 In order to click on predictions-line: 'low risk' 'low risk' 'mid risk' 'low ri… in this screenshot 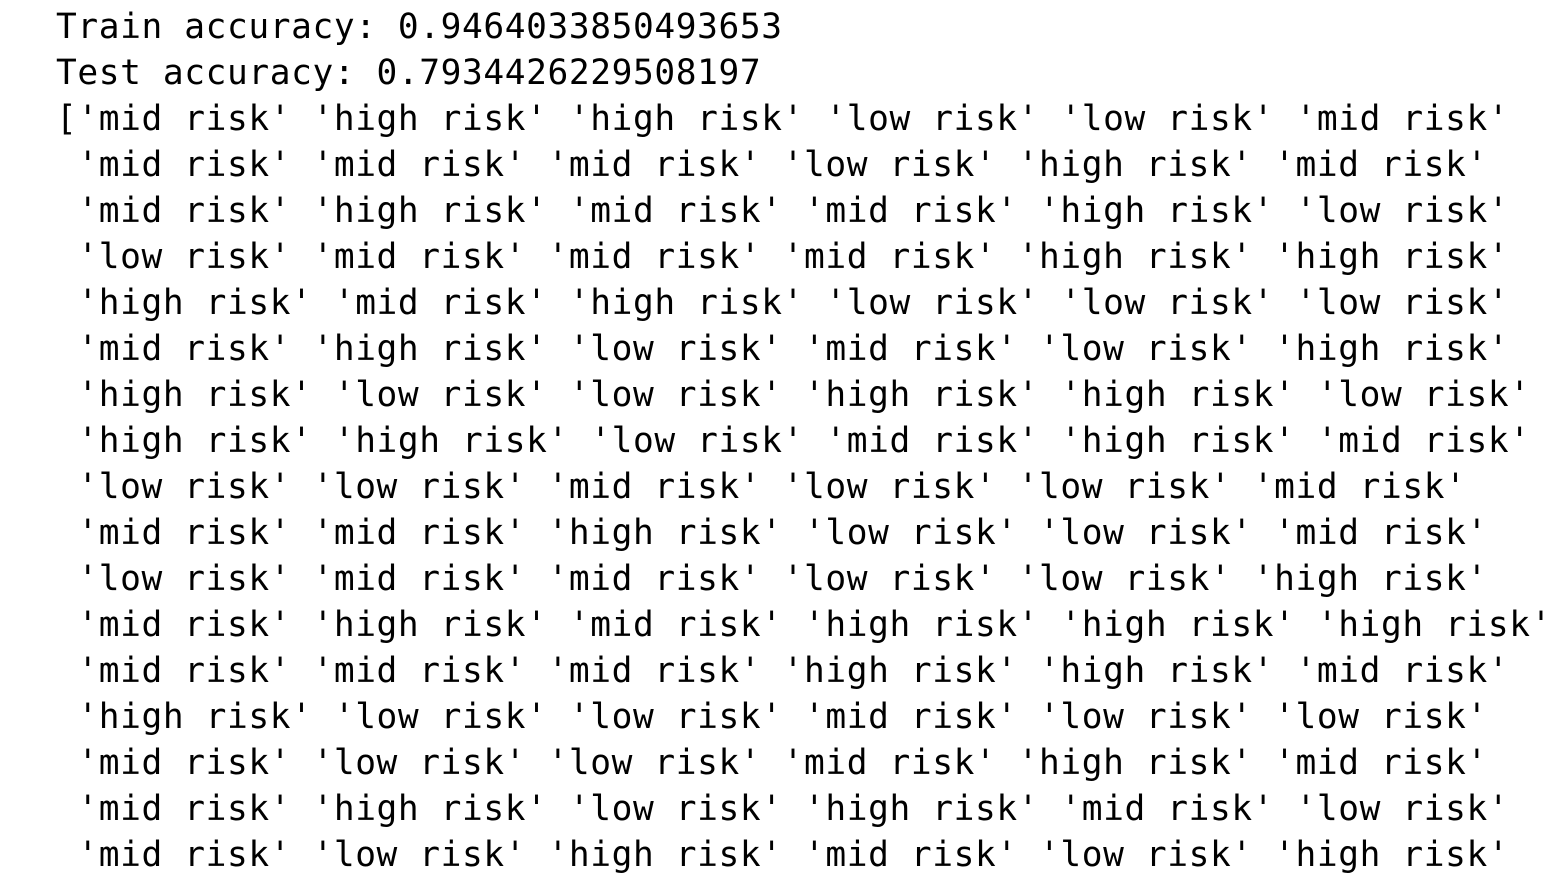, I will do `click(761, 487)`.